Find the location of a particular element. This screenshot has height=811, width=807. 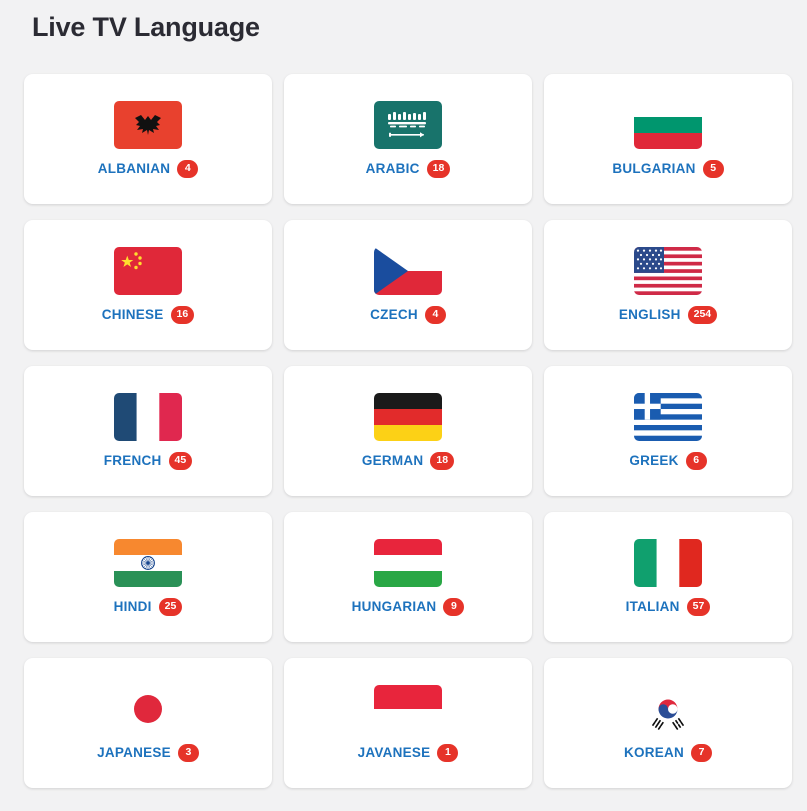

language-name: ITALIAN is located at coordinates (652, 606).